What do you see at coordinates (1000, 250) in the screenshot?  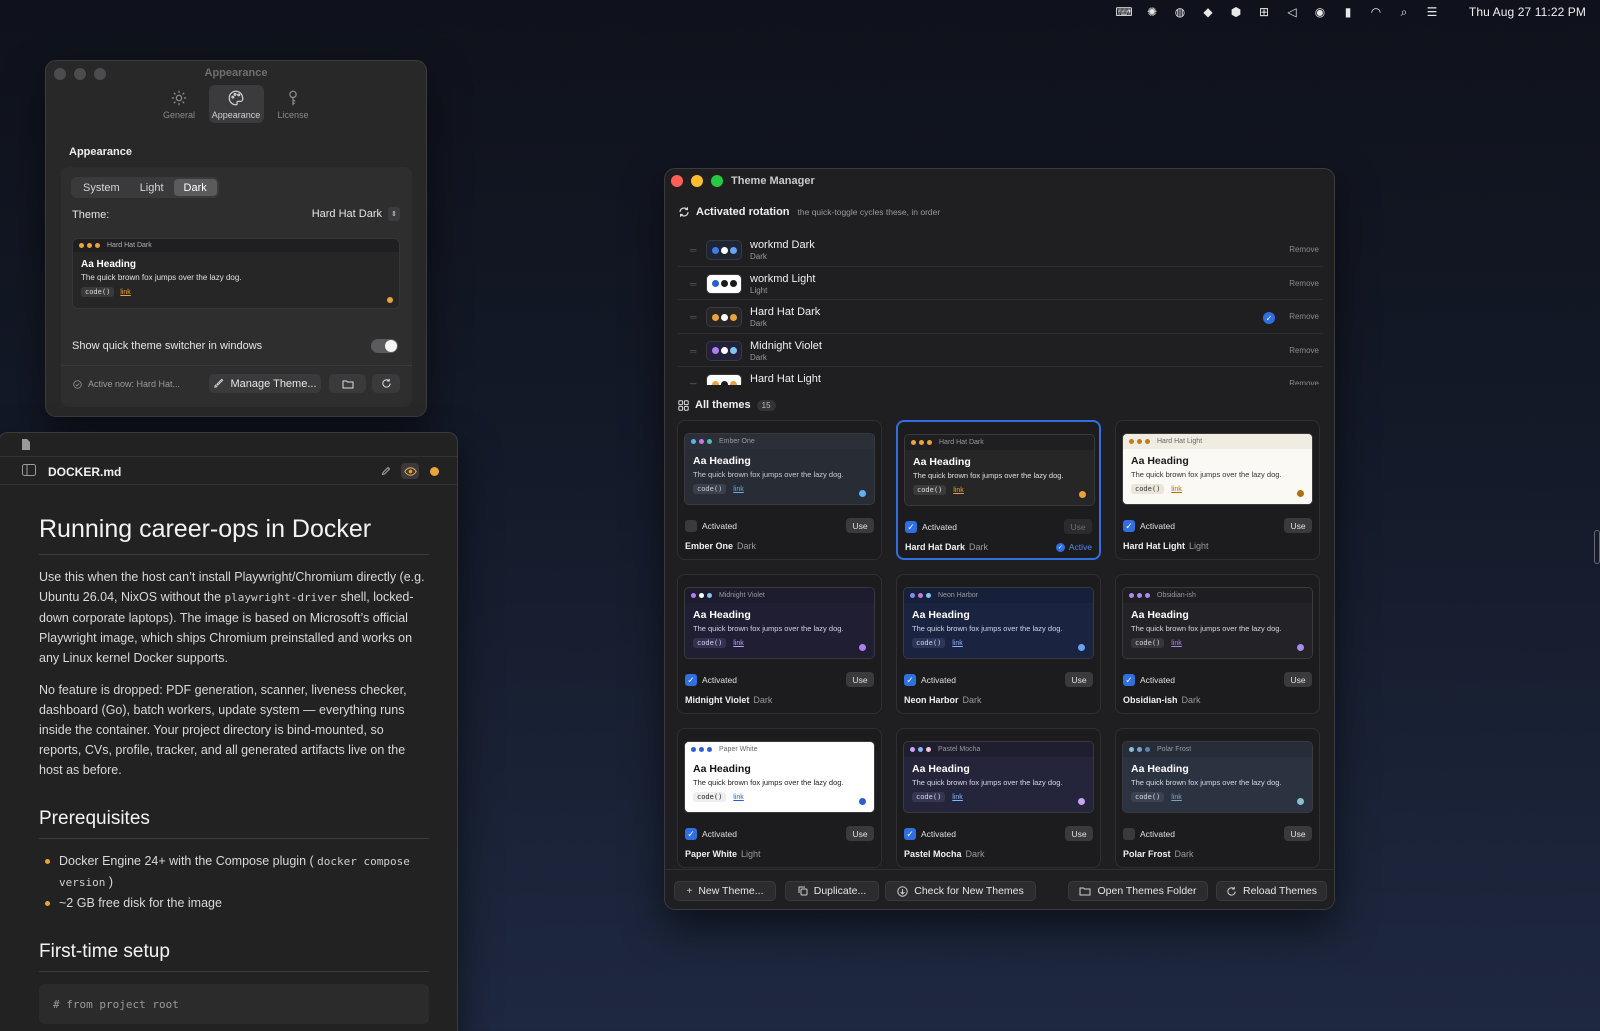 I see `rotation-row: ═ workmd Dark Dark Remove` at bounding box center [1000, 250].